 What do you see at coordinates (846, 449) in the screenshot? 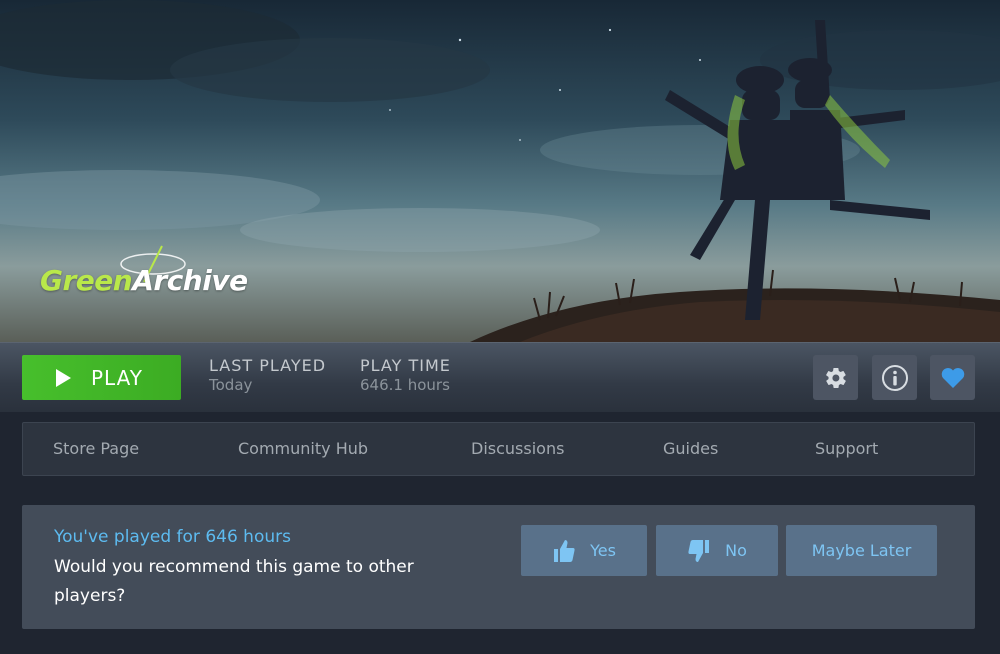
I see `nav-support: Support` at bounding box center [846, 449].